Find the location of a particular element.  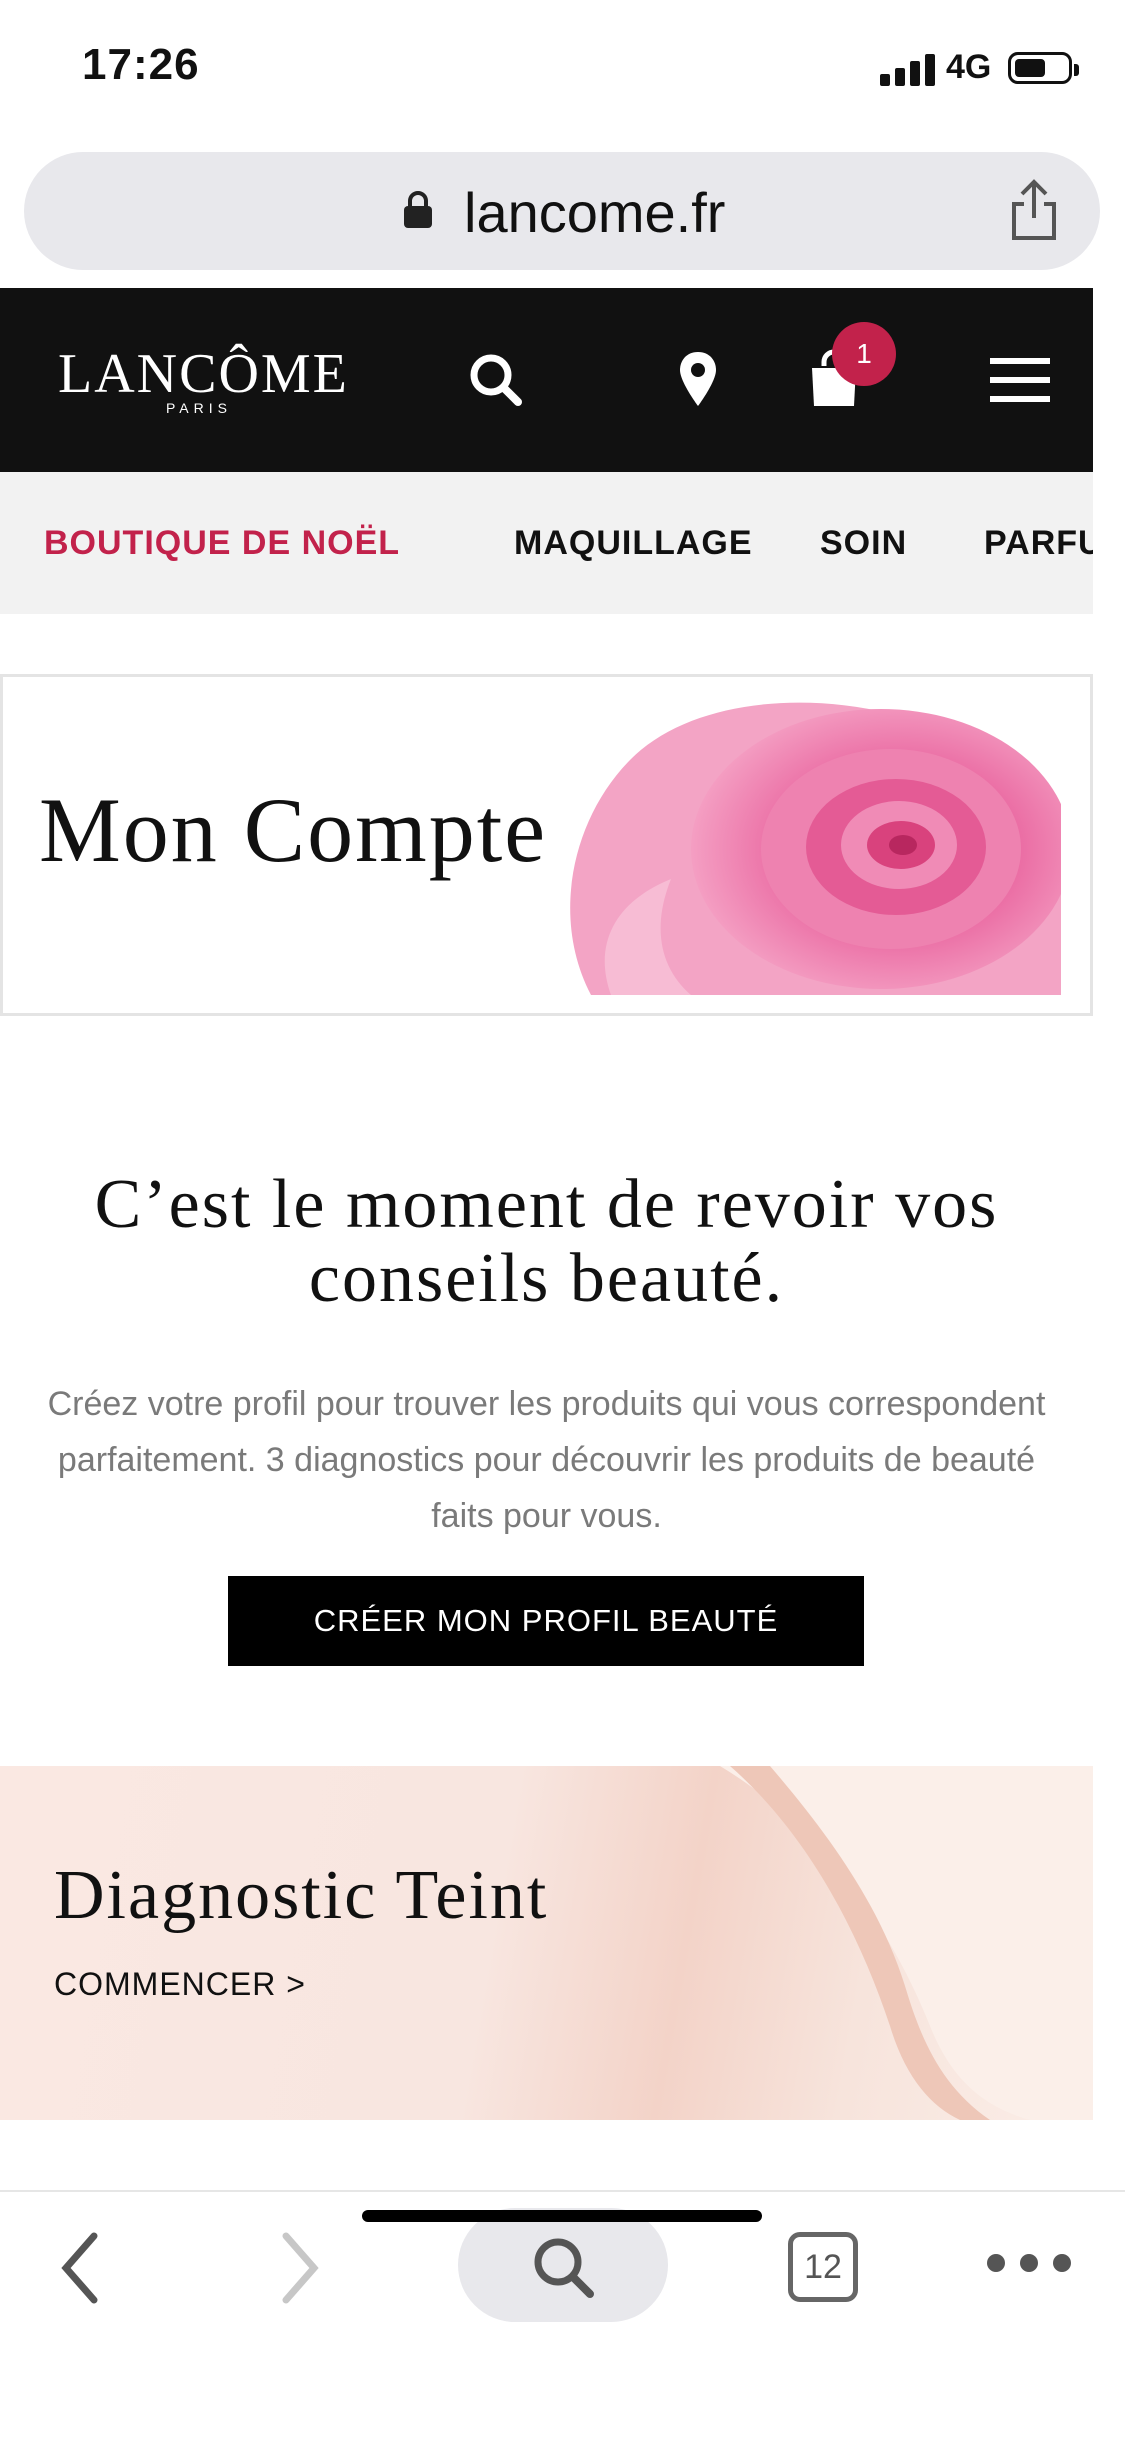

tabs-count-button: 12 is located at coordinates (823, 2267).